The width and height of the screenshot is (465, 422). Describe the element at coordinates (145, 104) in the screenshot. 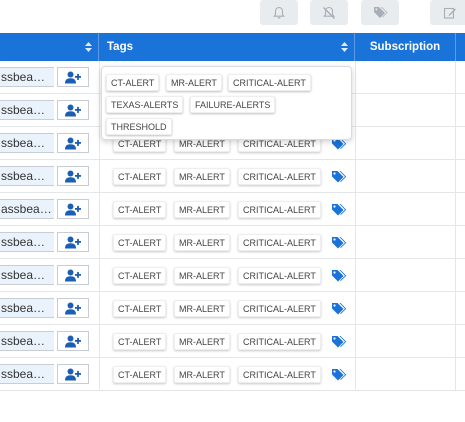

I see `popover-tag-chip: TEXAS-ALERTS` at that location.